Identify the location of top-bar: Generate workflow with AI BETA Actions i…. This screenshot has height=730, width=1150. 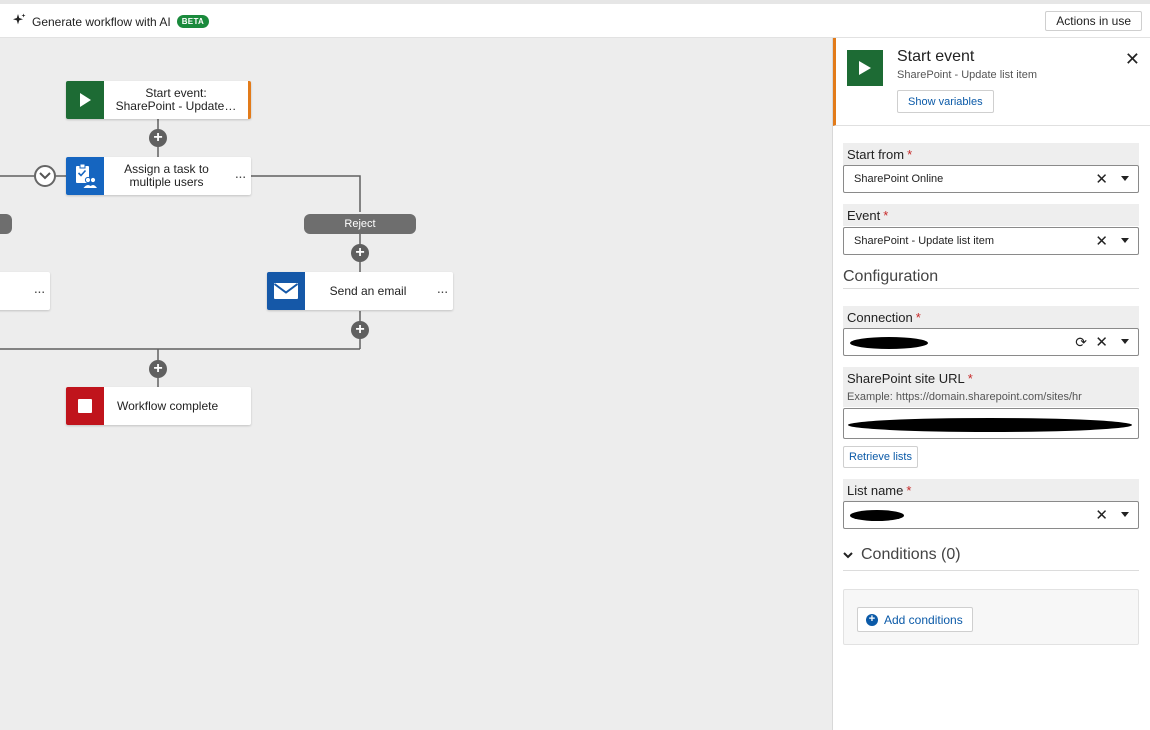
(575, 19).